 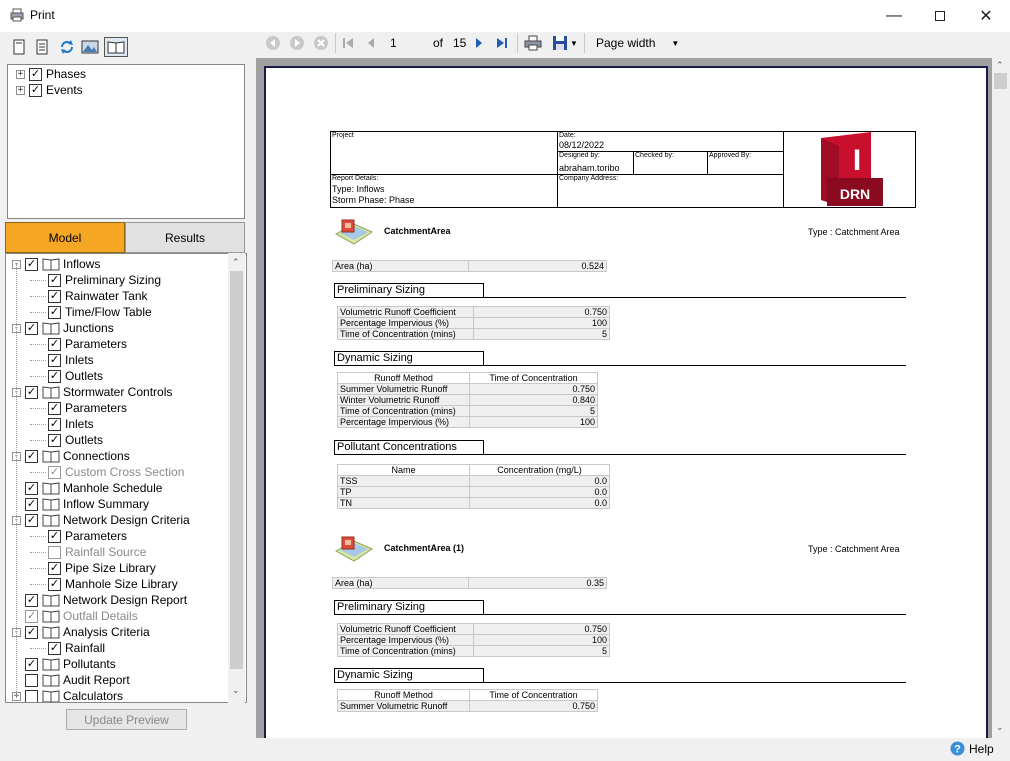 What do you see at coordinates (533, 43) in the screenshot?
I see `print-button` at bounding box center [533, 43].